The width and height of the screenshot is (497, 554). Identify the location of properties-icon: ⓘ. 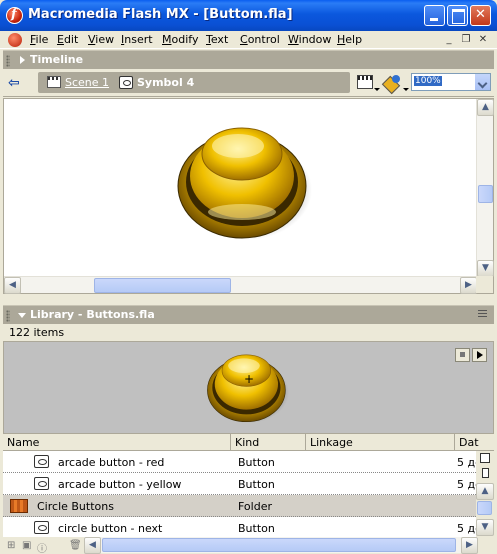
(43, 547).